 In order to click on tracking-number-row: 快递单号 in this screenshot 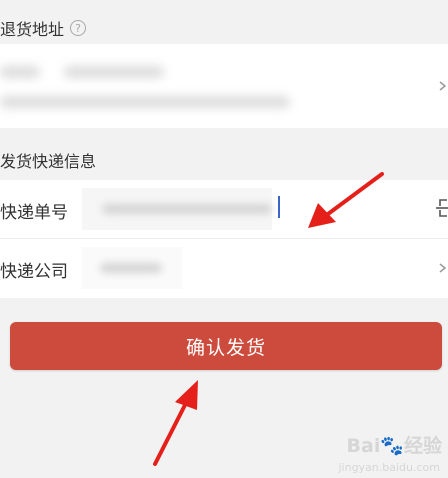, I will do `click(224, 209)`.